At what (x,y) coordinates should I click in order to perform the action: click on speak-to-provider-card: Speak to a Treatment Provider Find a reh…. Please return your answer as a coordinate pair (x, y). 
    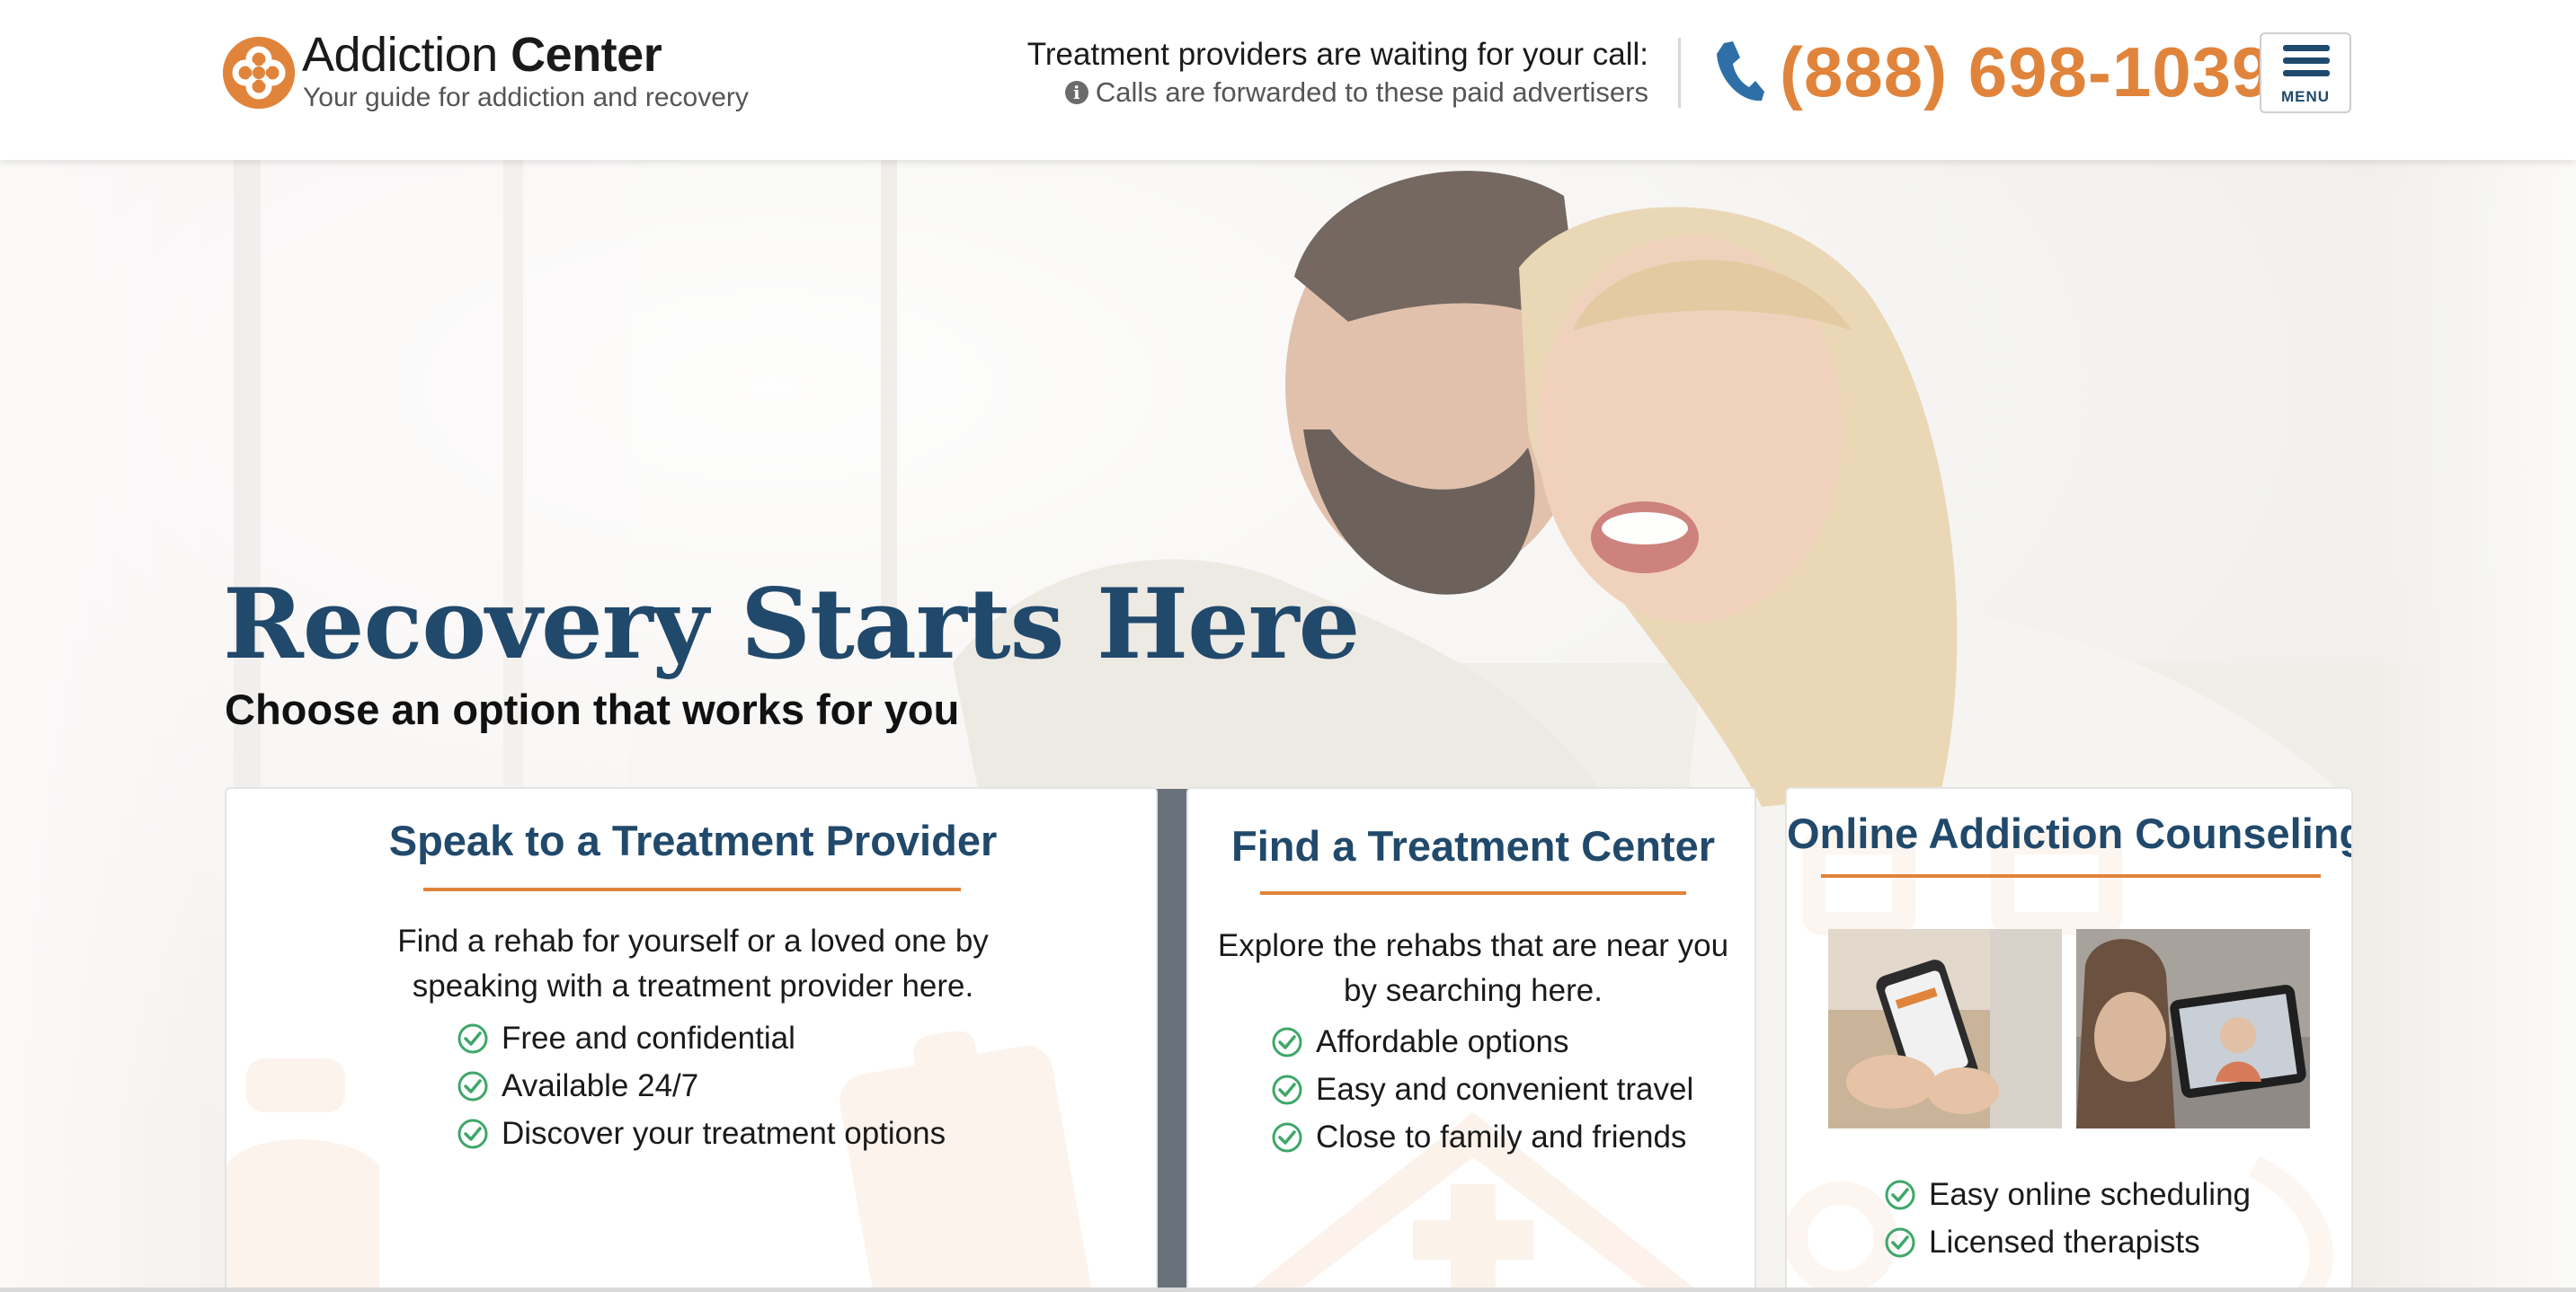
    Looking at the image, I should click on (691, 1039).